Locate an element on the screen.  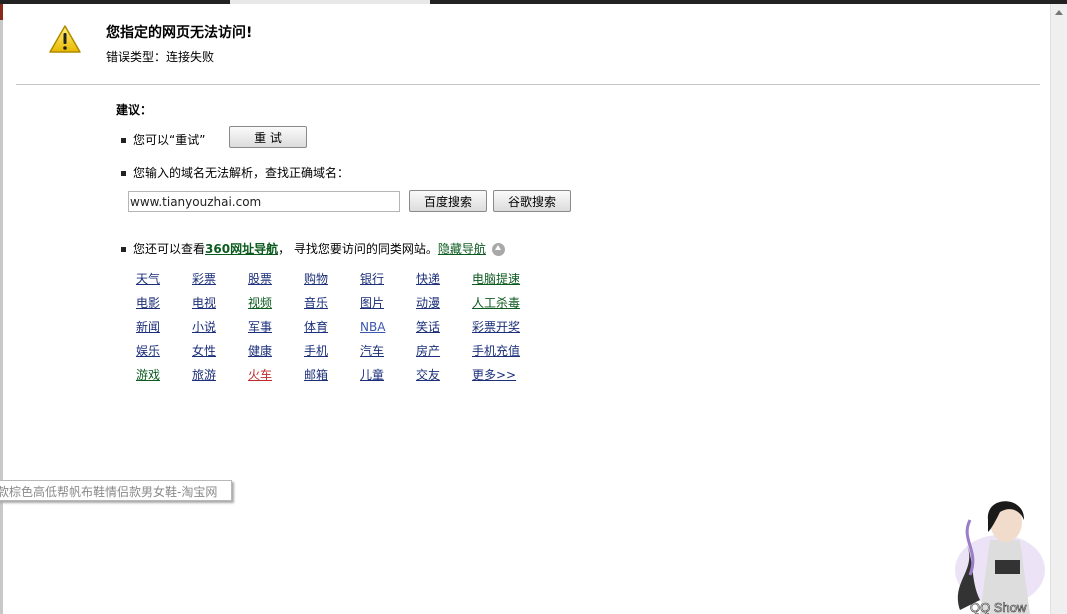
vertical-scrollbar is located at coordinates (1058, 309).